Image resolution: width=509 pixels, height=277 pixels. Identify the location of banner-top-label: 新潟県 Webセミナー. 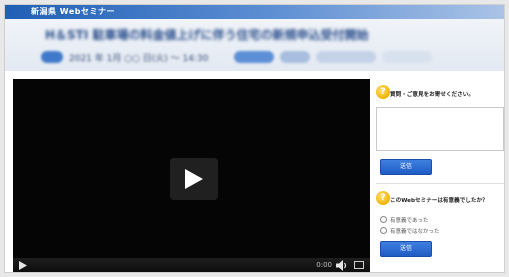
(73, 11).